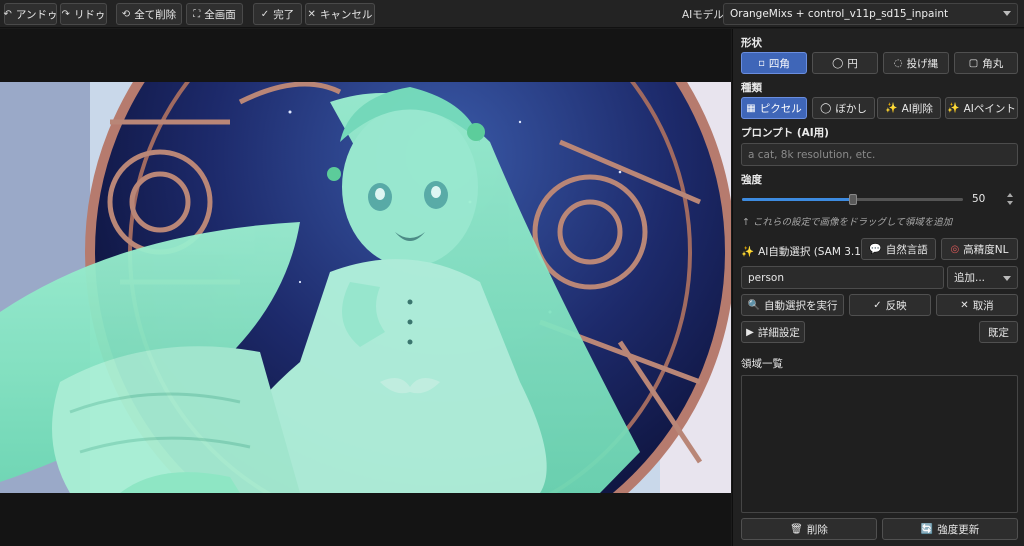  What do you see at coordinates (826, 108) in the screenshot?
I see `blur-icon: ◯` at bounding box center [826, 108].